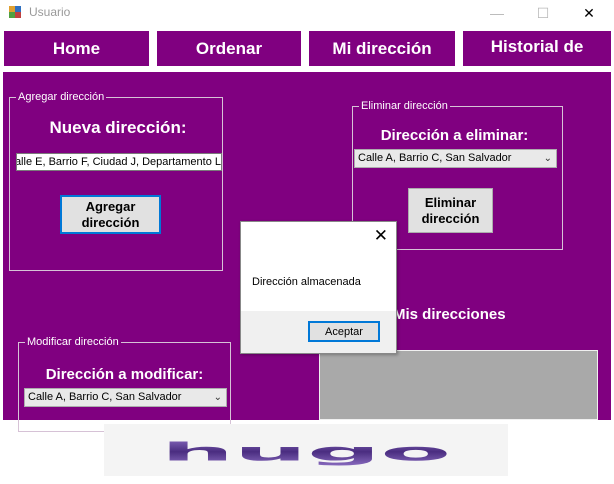 Image resolution: width=614 pixels, height=484 pixels. I want to click on delete-address-select: Calle A, Barrio C, San Salvador ⌄, so click(455, 158).